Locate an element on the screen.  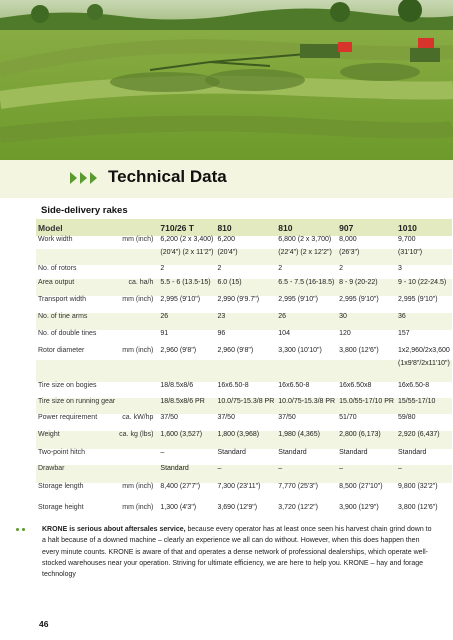
row-value: 18/8.5x8/6 PR is located at coordinates (187, 406).